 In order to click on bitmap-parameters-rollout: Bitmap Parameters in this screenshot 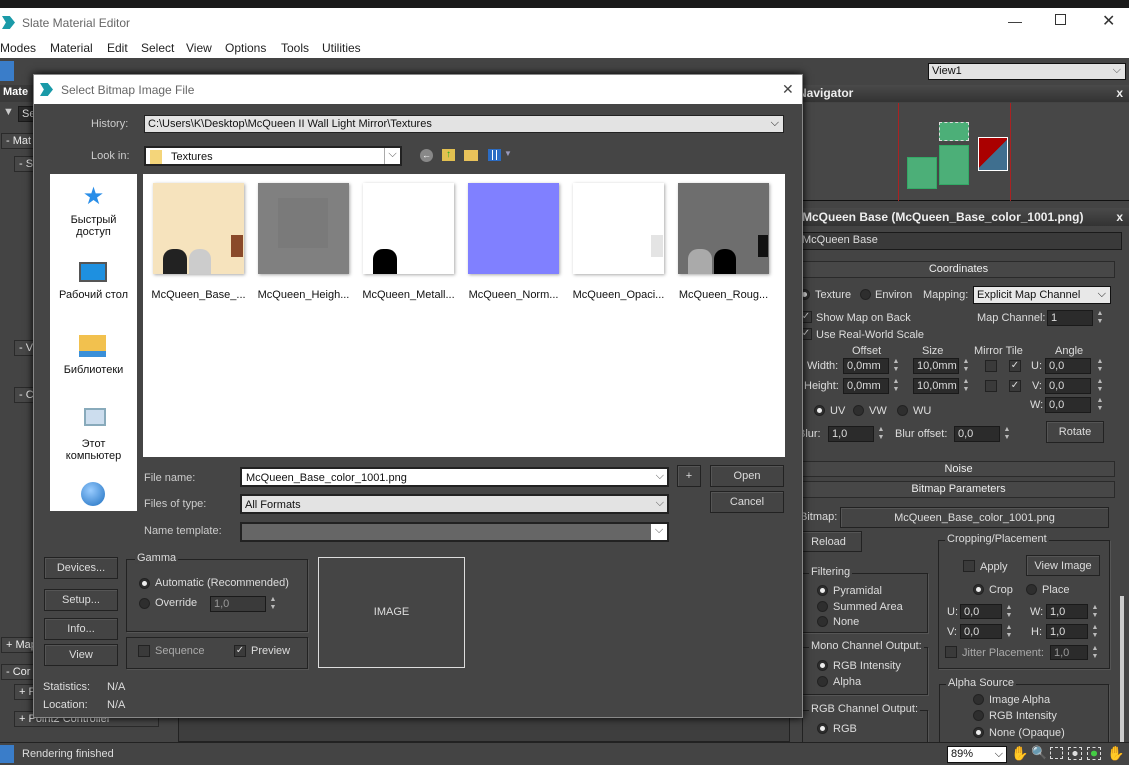, I will do `click(958, 489)`.